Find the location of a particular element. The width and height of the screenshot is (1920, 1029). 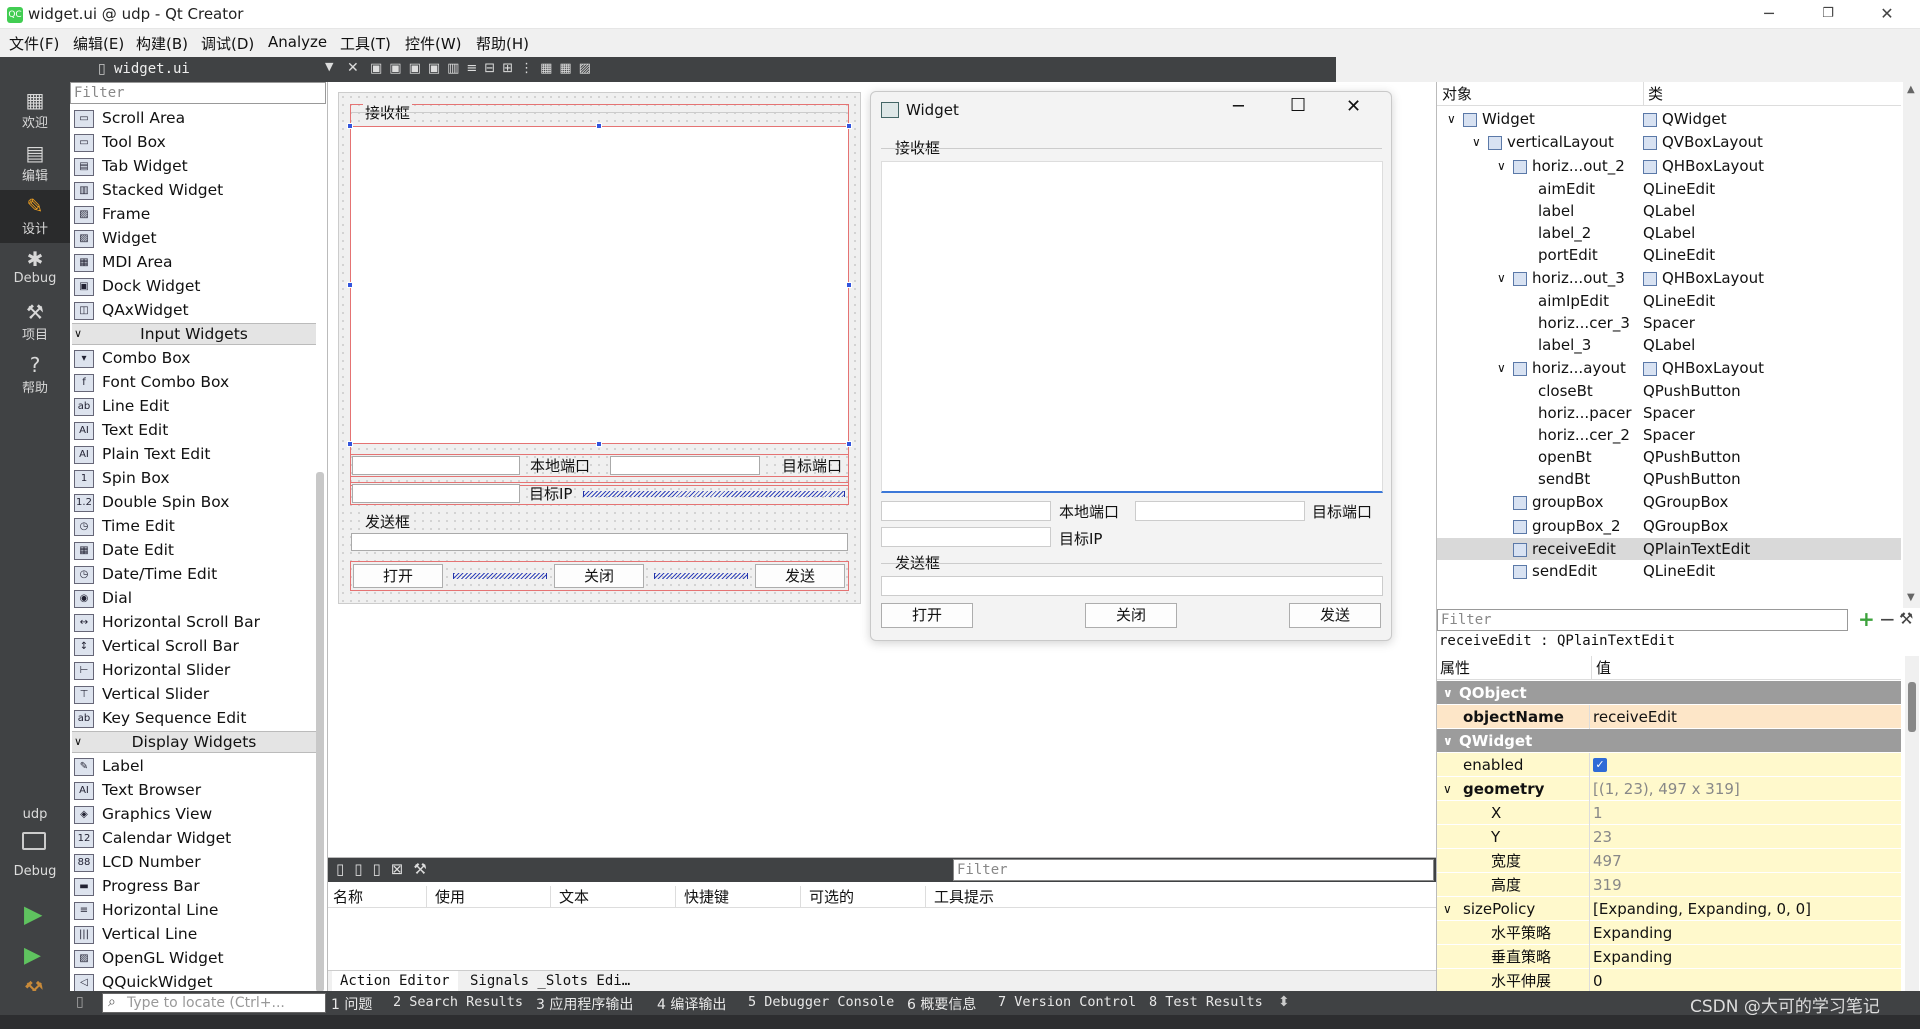

widget-item-font-combo-box: f Font Combo Box is located at coordinates (194, 382).